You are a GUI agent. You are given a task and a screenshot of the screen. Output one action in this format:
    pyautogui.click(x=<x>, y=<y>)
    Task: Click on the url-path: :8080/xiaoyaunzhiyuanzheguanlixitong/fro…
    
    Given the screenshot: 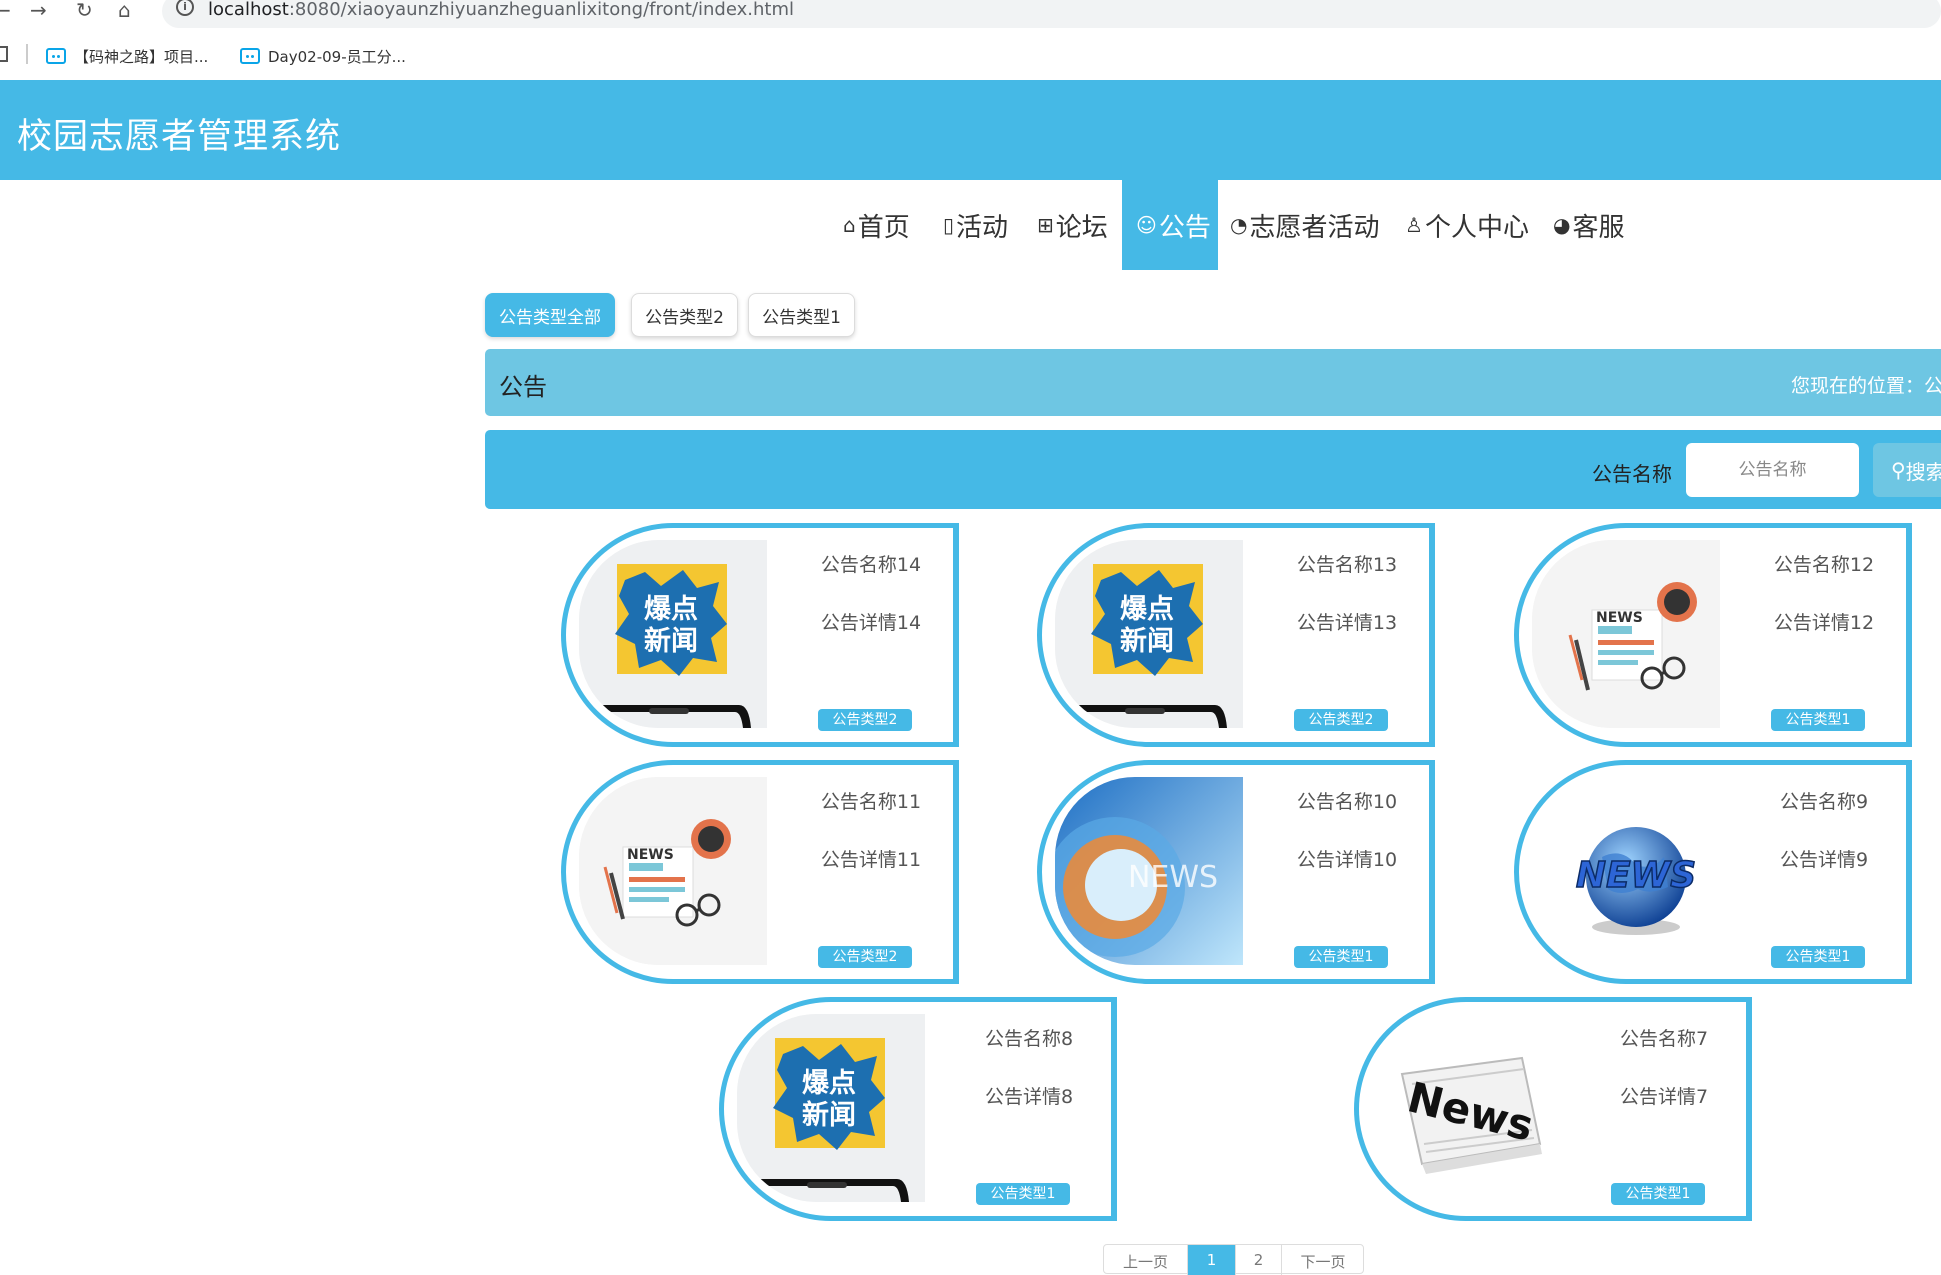 What is the action you would take?
    pyautogui.click(x=541, y=10)
    